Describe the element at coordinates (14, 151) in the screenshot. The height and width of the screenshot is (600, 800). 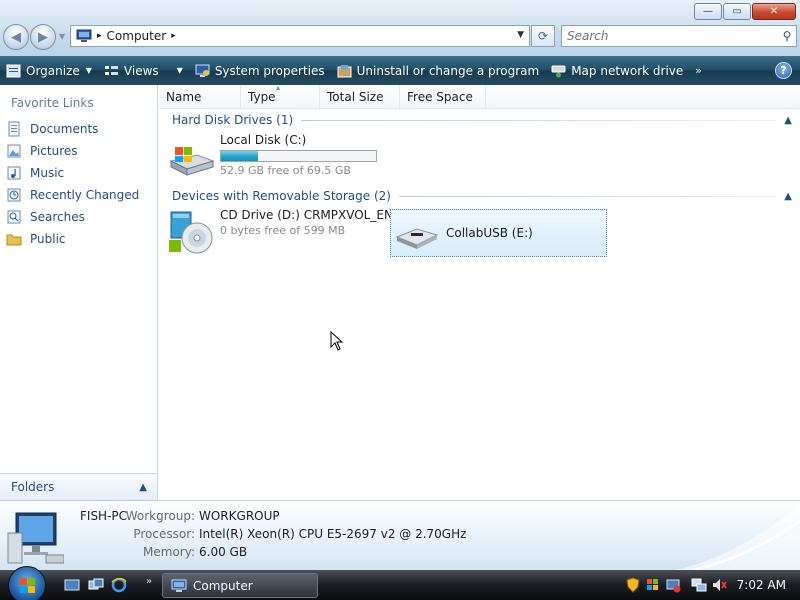
I see `pictures-icon` at that location.